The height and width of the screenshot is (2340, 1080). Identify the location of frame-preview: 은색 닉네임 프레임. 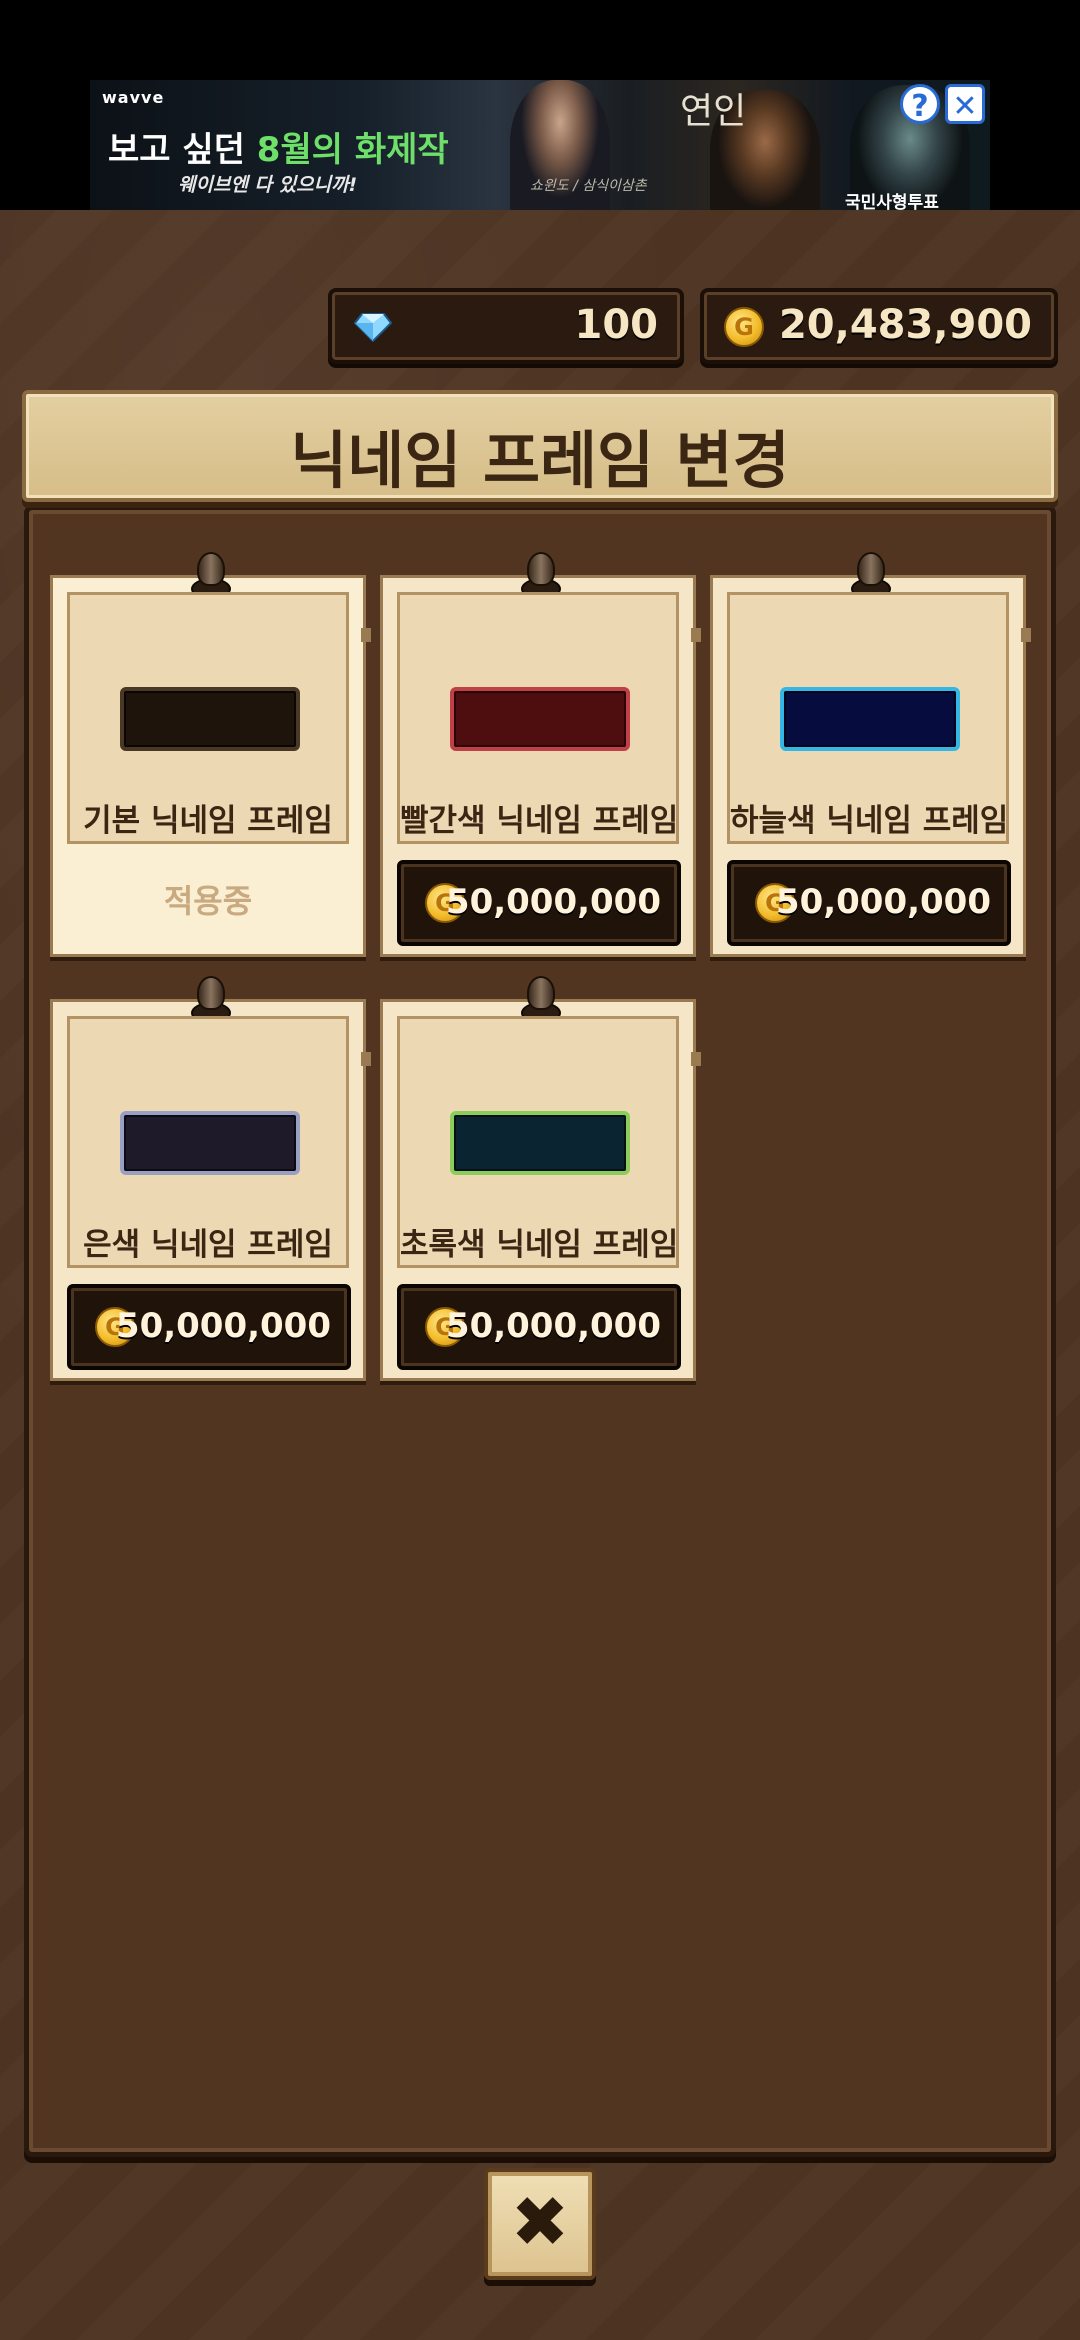
(208, 1142).